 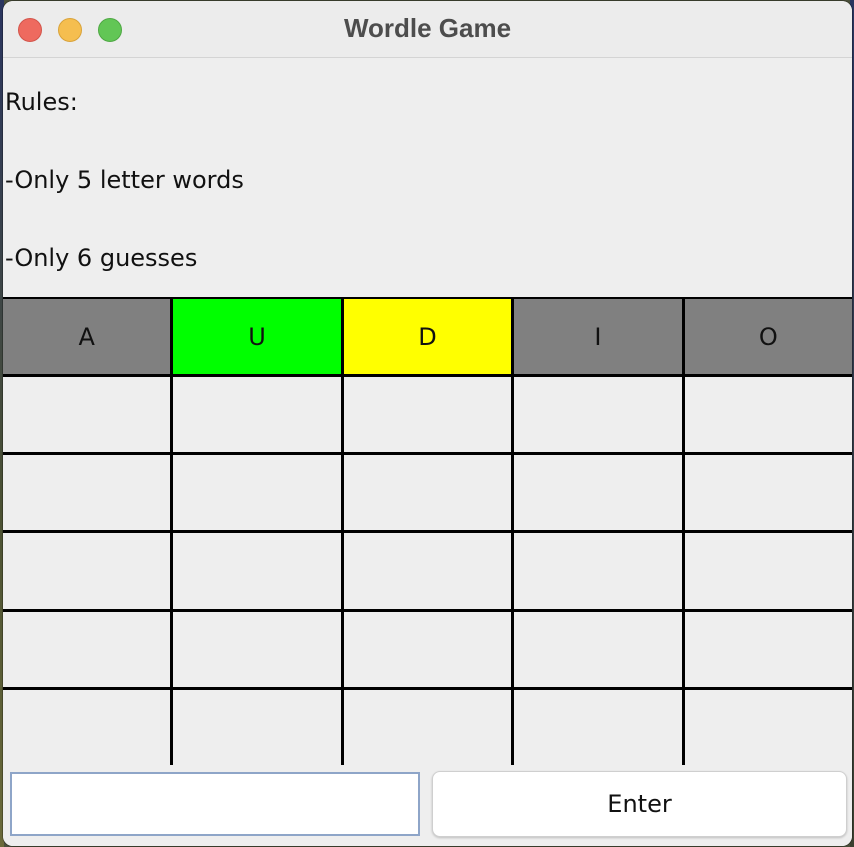 What do you see at coordinates (427, 727) in the screenshot?
I see `board-cell-r6-c3` at bounding box center [427, 727].